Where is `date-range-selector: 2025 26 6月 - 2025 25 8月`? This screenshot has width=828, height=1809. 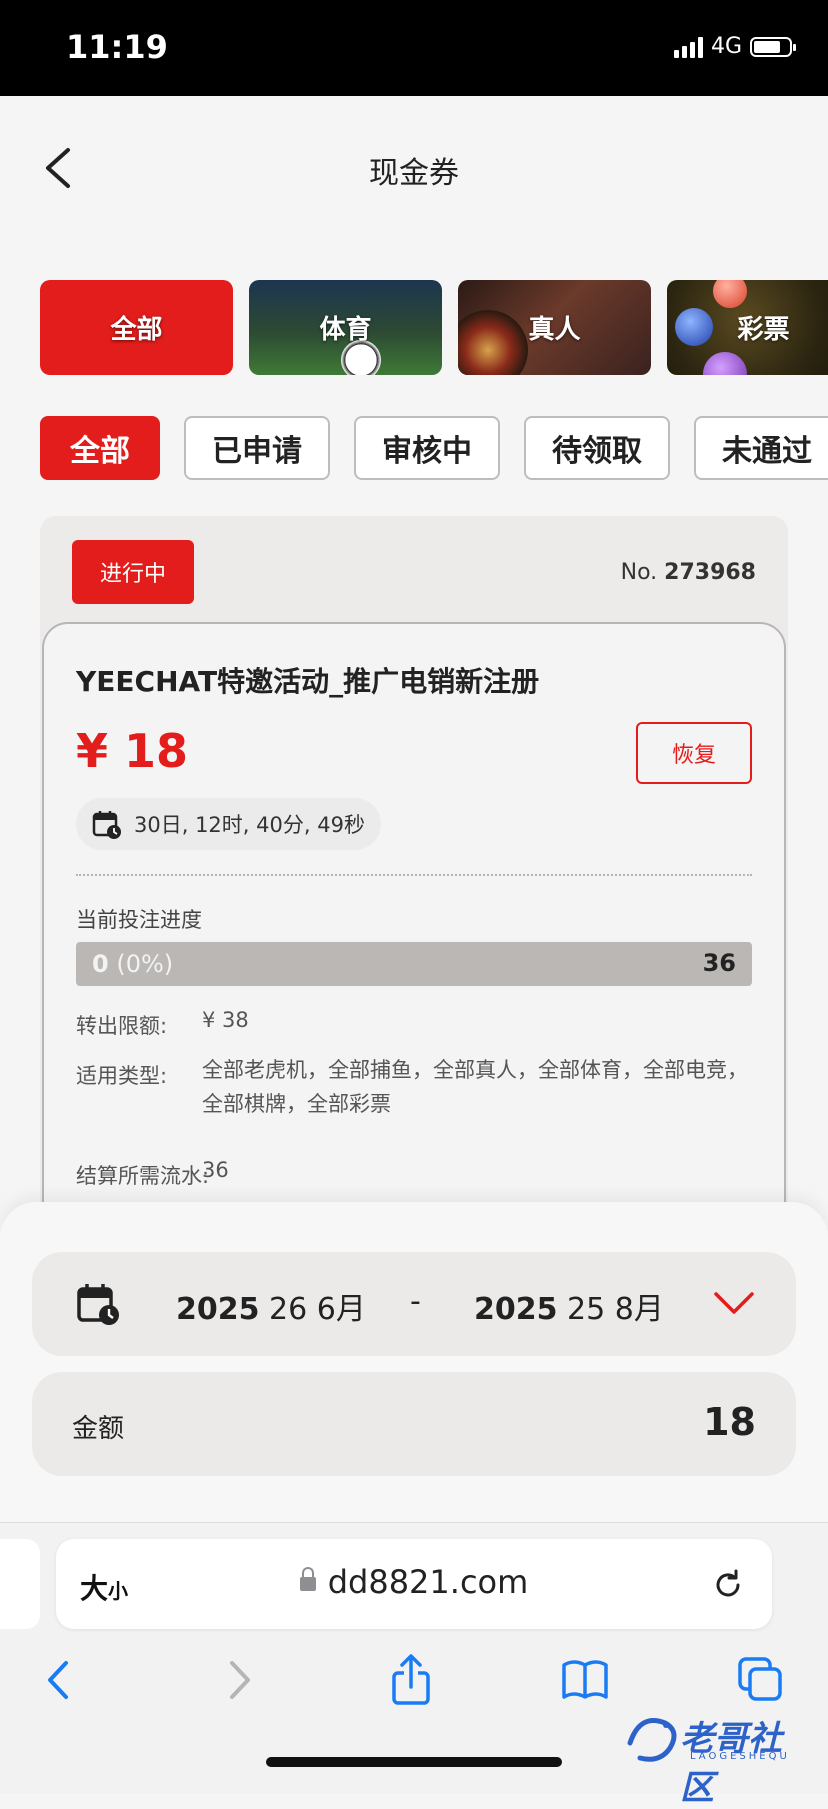
date-range-selector: 2025 26 6月 - 2025 25 8月 is located at coordinates (414, 1304).